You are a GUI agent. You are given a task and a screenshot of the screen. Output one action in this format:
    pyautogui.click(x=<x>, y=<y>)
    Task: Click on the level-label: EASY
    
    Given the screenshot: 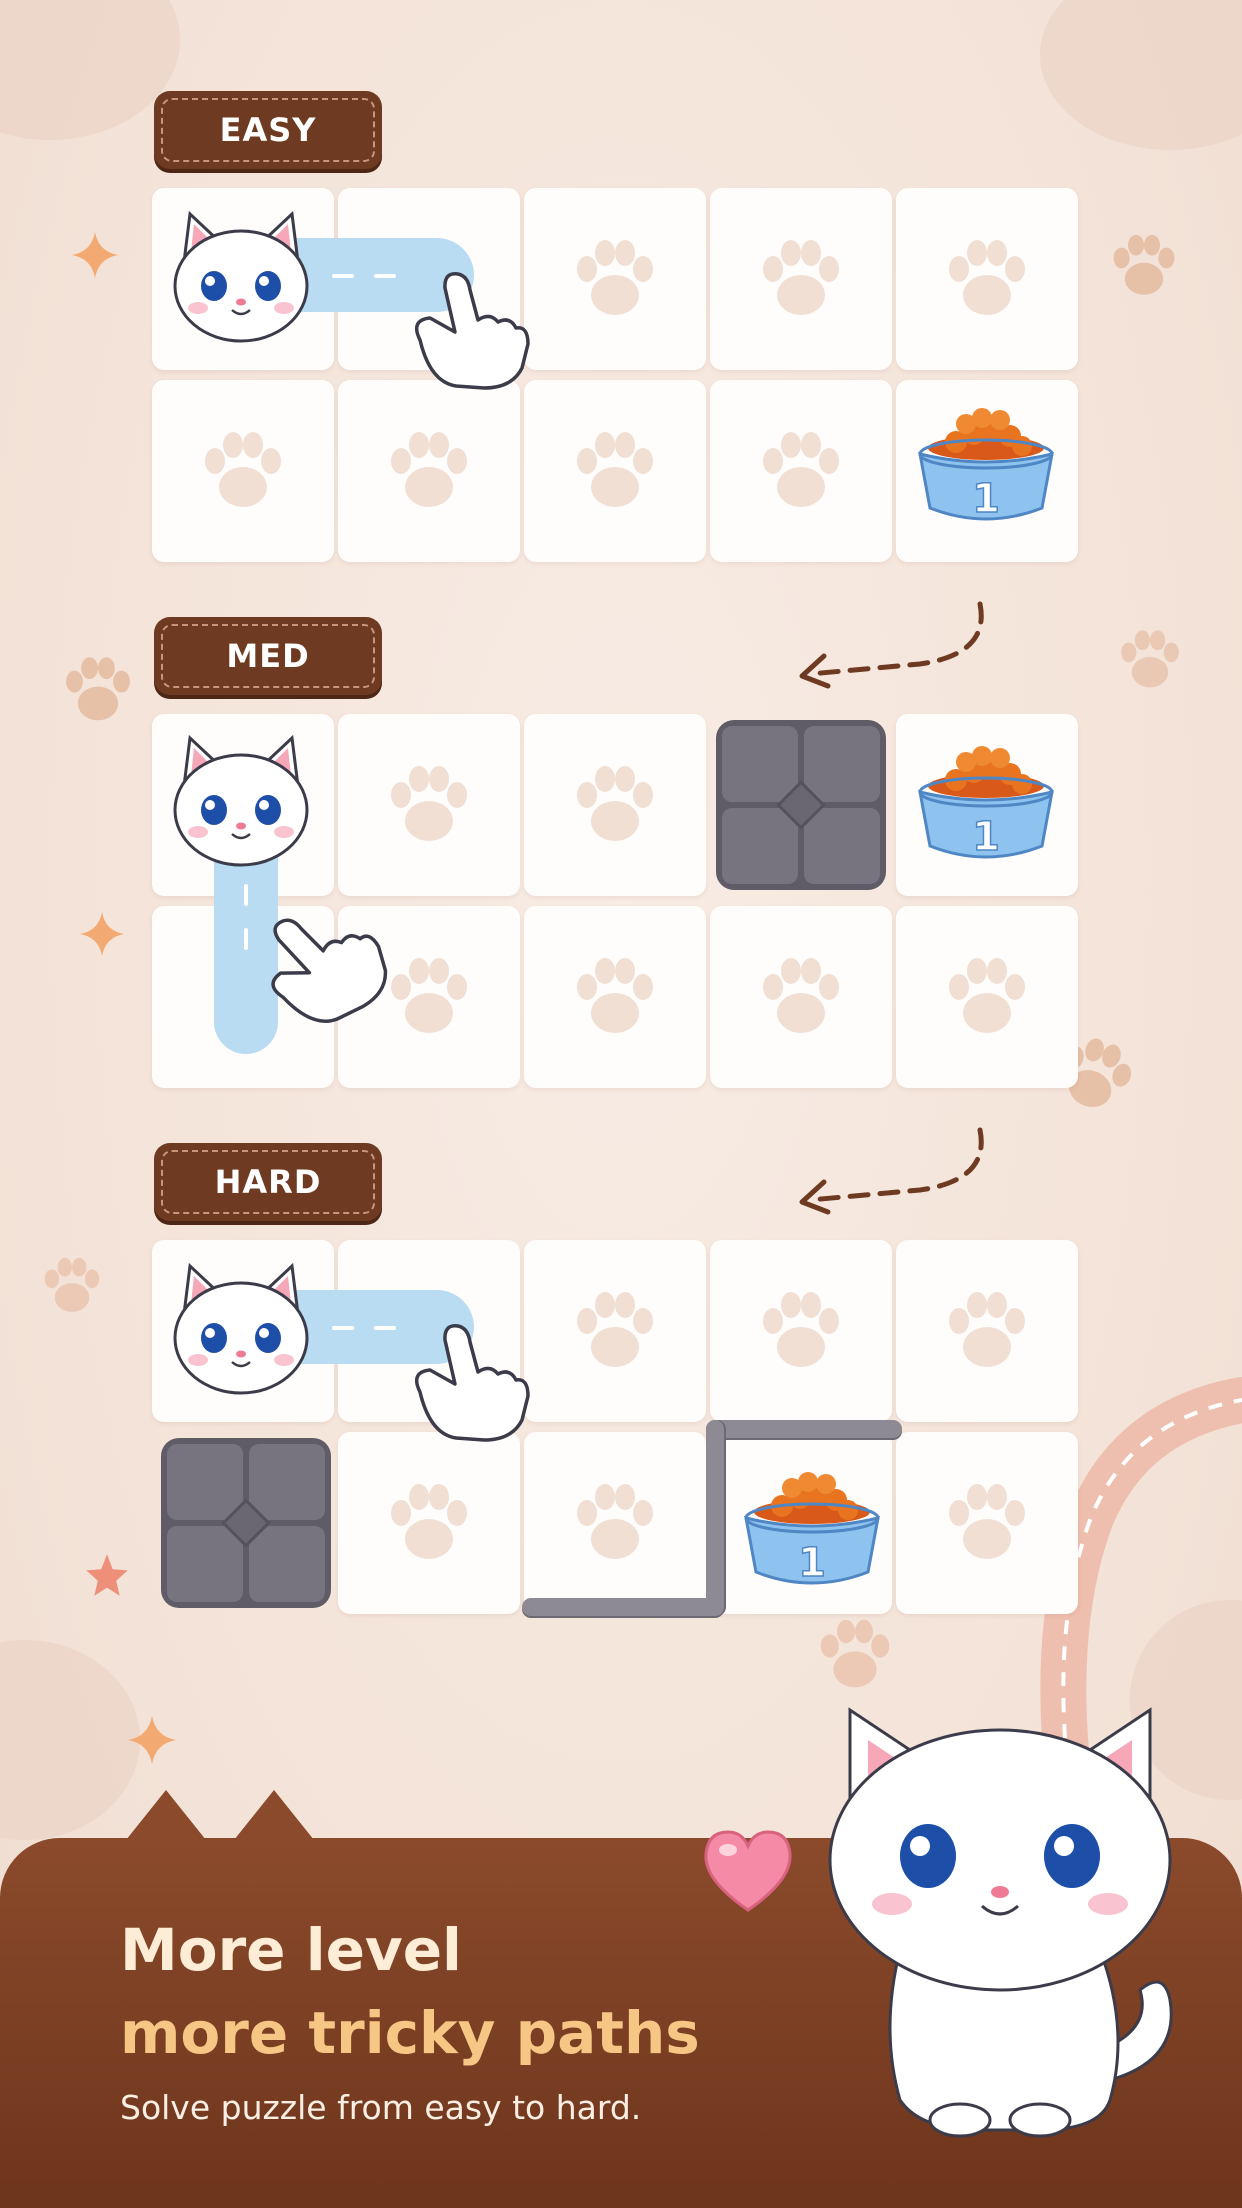 What is the action you would take?
    pyautogui.click(x=268, y=130)
    